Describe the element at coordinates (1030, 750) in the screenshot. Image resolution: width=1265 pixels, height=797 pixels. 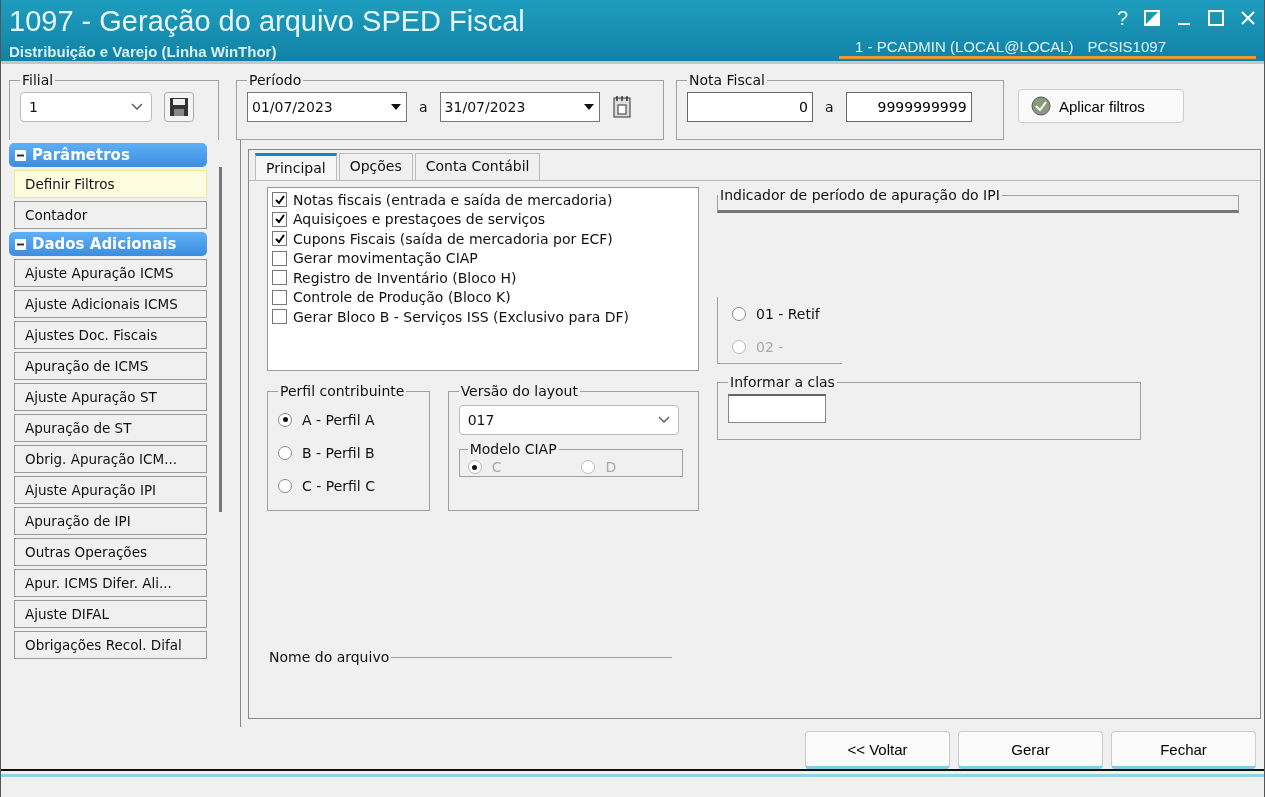
I see `action-button: Gerar` at that location.